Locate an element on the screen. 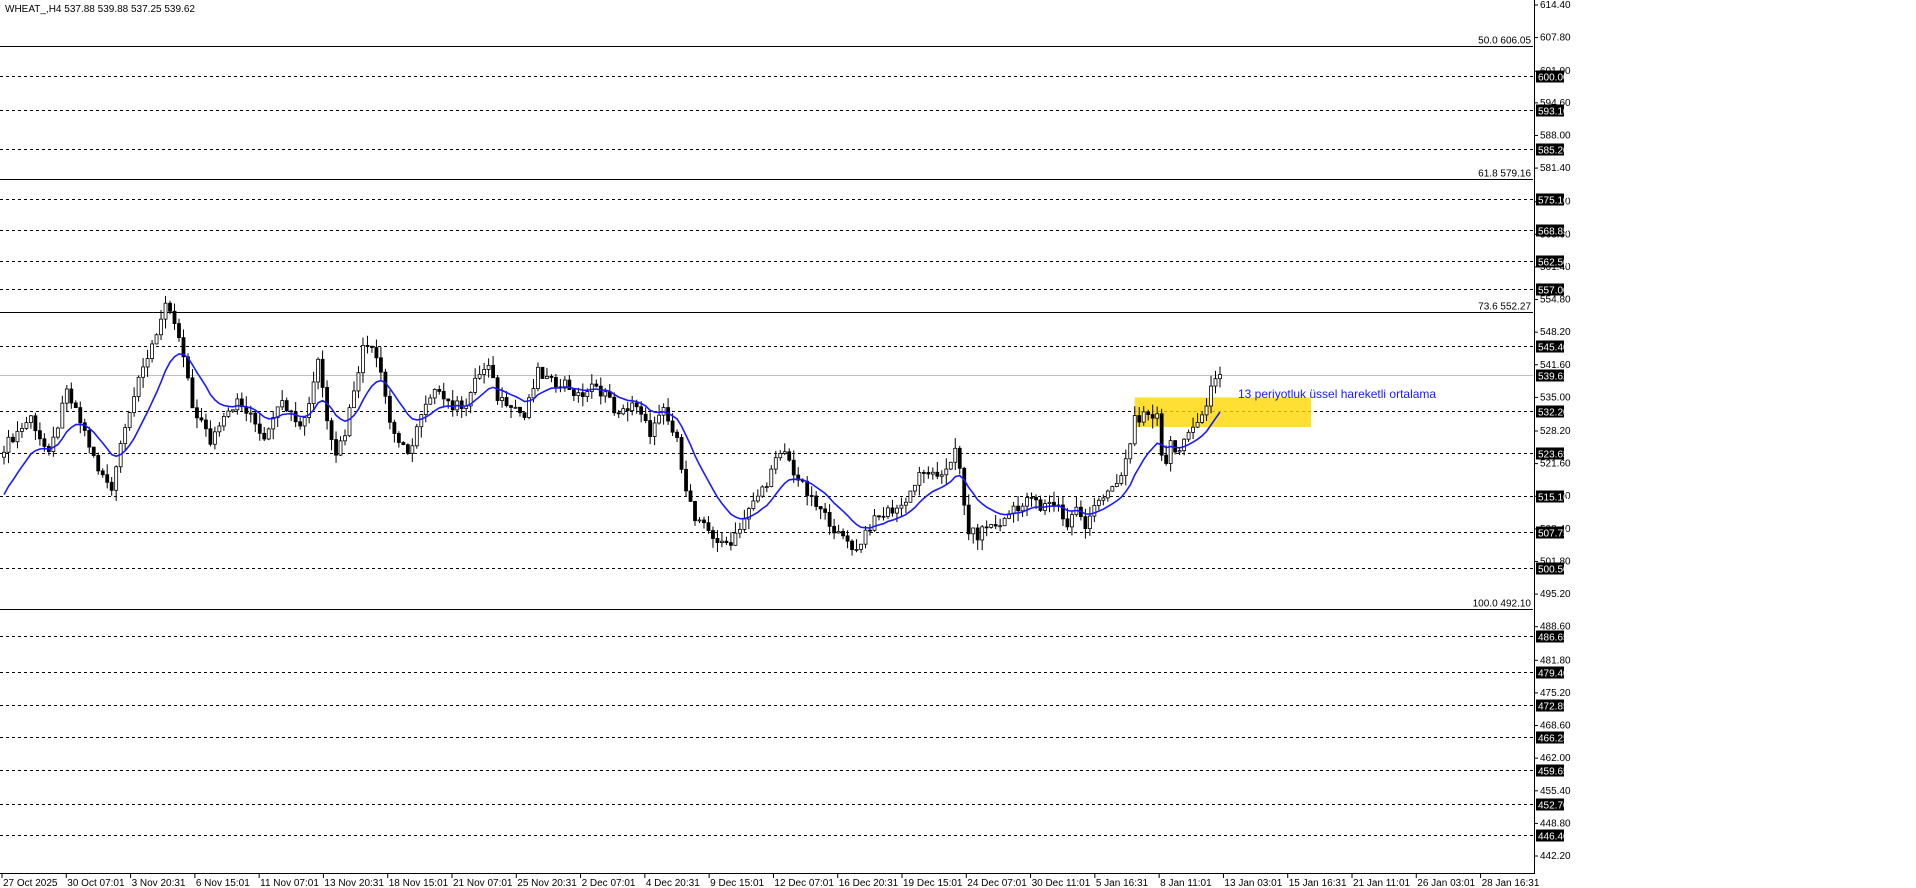  fibonacci-label: 73.6 552.27 is located at coordinates (1504, 307).